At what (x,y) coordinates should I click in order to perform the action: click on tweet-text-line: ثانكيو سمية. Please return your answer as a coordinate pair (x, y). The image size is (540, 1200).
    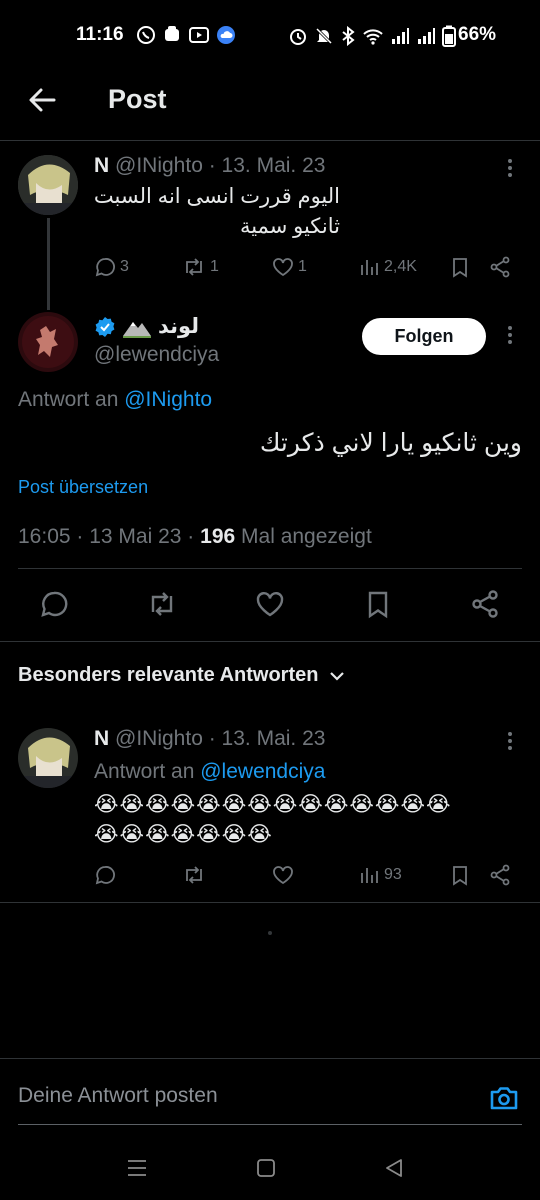
    Looking at the image, I should click on (289, 226).